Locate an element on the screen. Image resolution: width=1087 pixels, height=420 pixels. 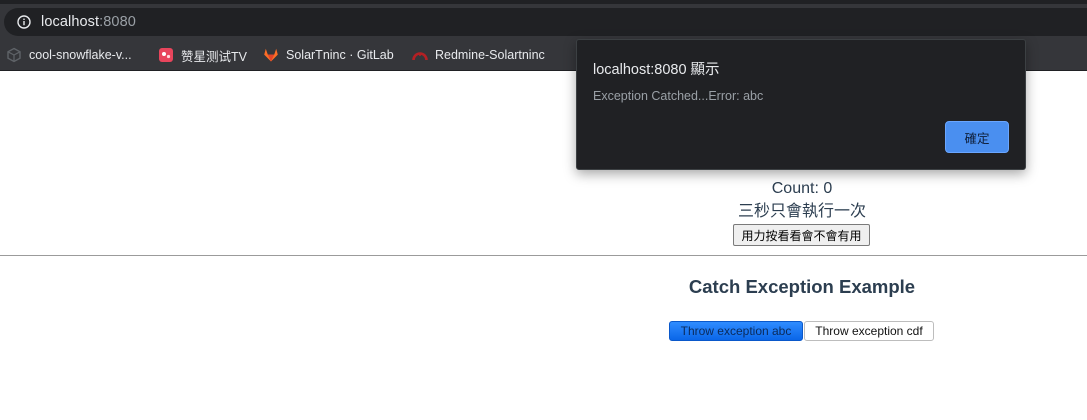
gitlab-icon is located at coordinates (271, 55).